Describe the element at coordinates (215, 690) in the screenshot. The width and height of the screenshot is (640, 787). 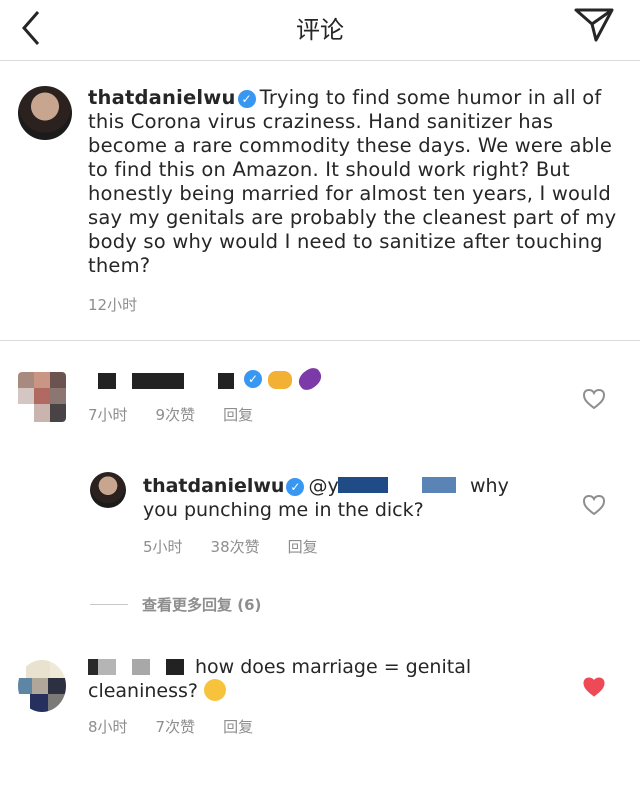
I see `smirk-emoji-icon` at that location.